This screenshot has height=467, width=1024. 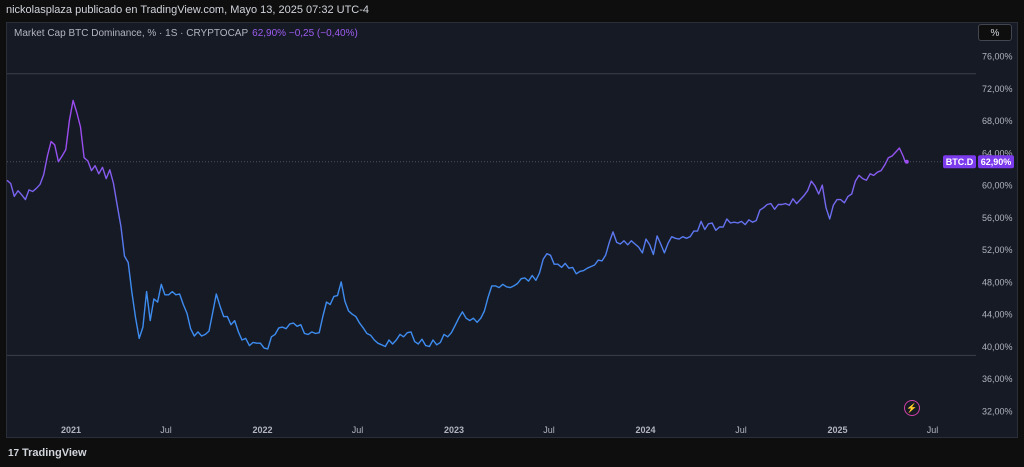 I want to click on y-tick-label: 44,00%, so click(x=997, y=315).